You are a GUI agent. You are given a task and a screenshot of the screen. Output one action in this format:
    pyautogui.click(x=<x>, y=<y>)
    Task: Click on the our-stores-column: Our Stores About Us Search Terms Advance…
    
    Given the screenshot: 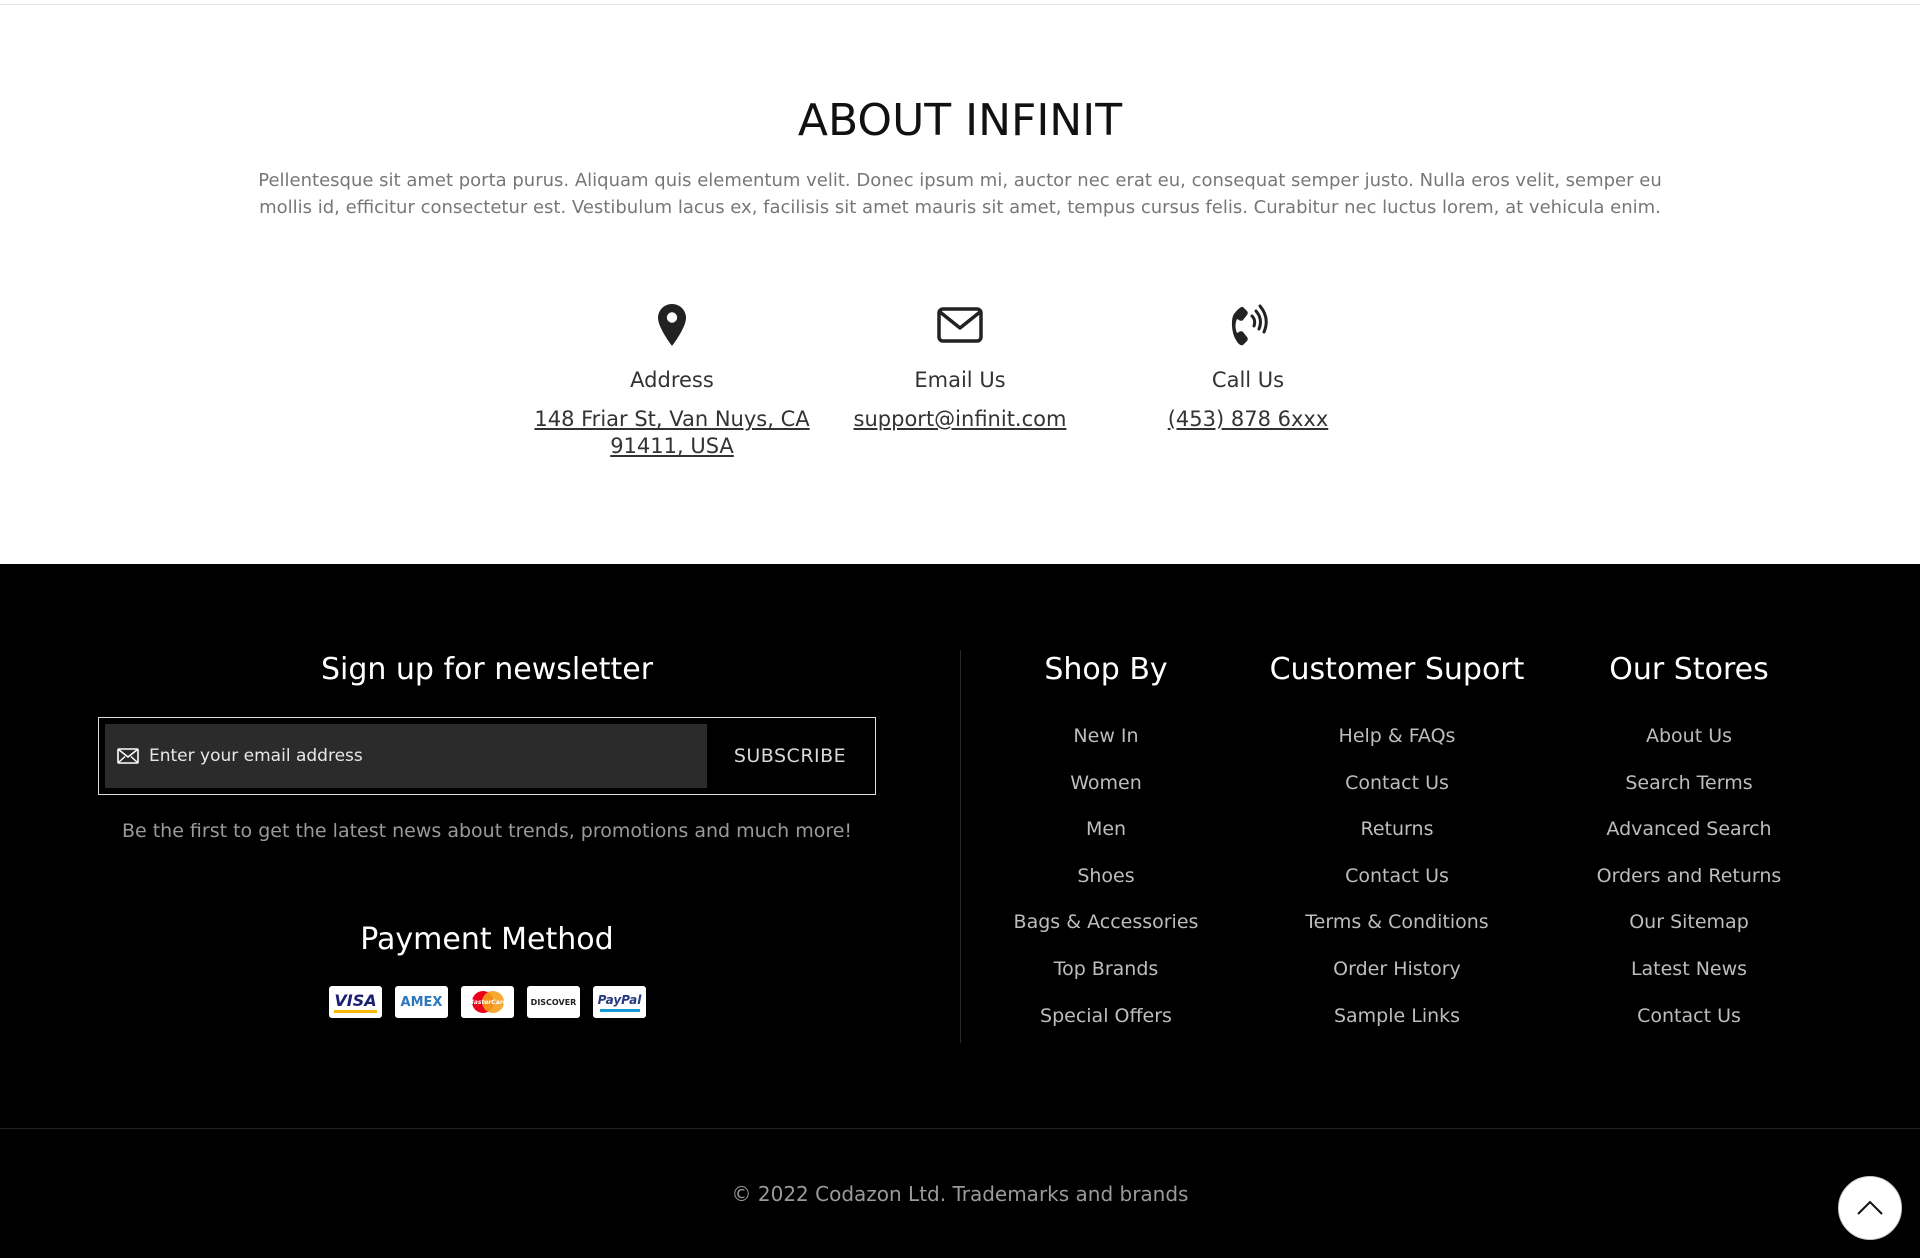 What is the action you would take?
    pyautogui.click(x=1689, y=845)
    